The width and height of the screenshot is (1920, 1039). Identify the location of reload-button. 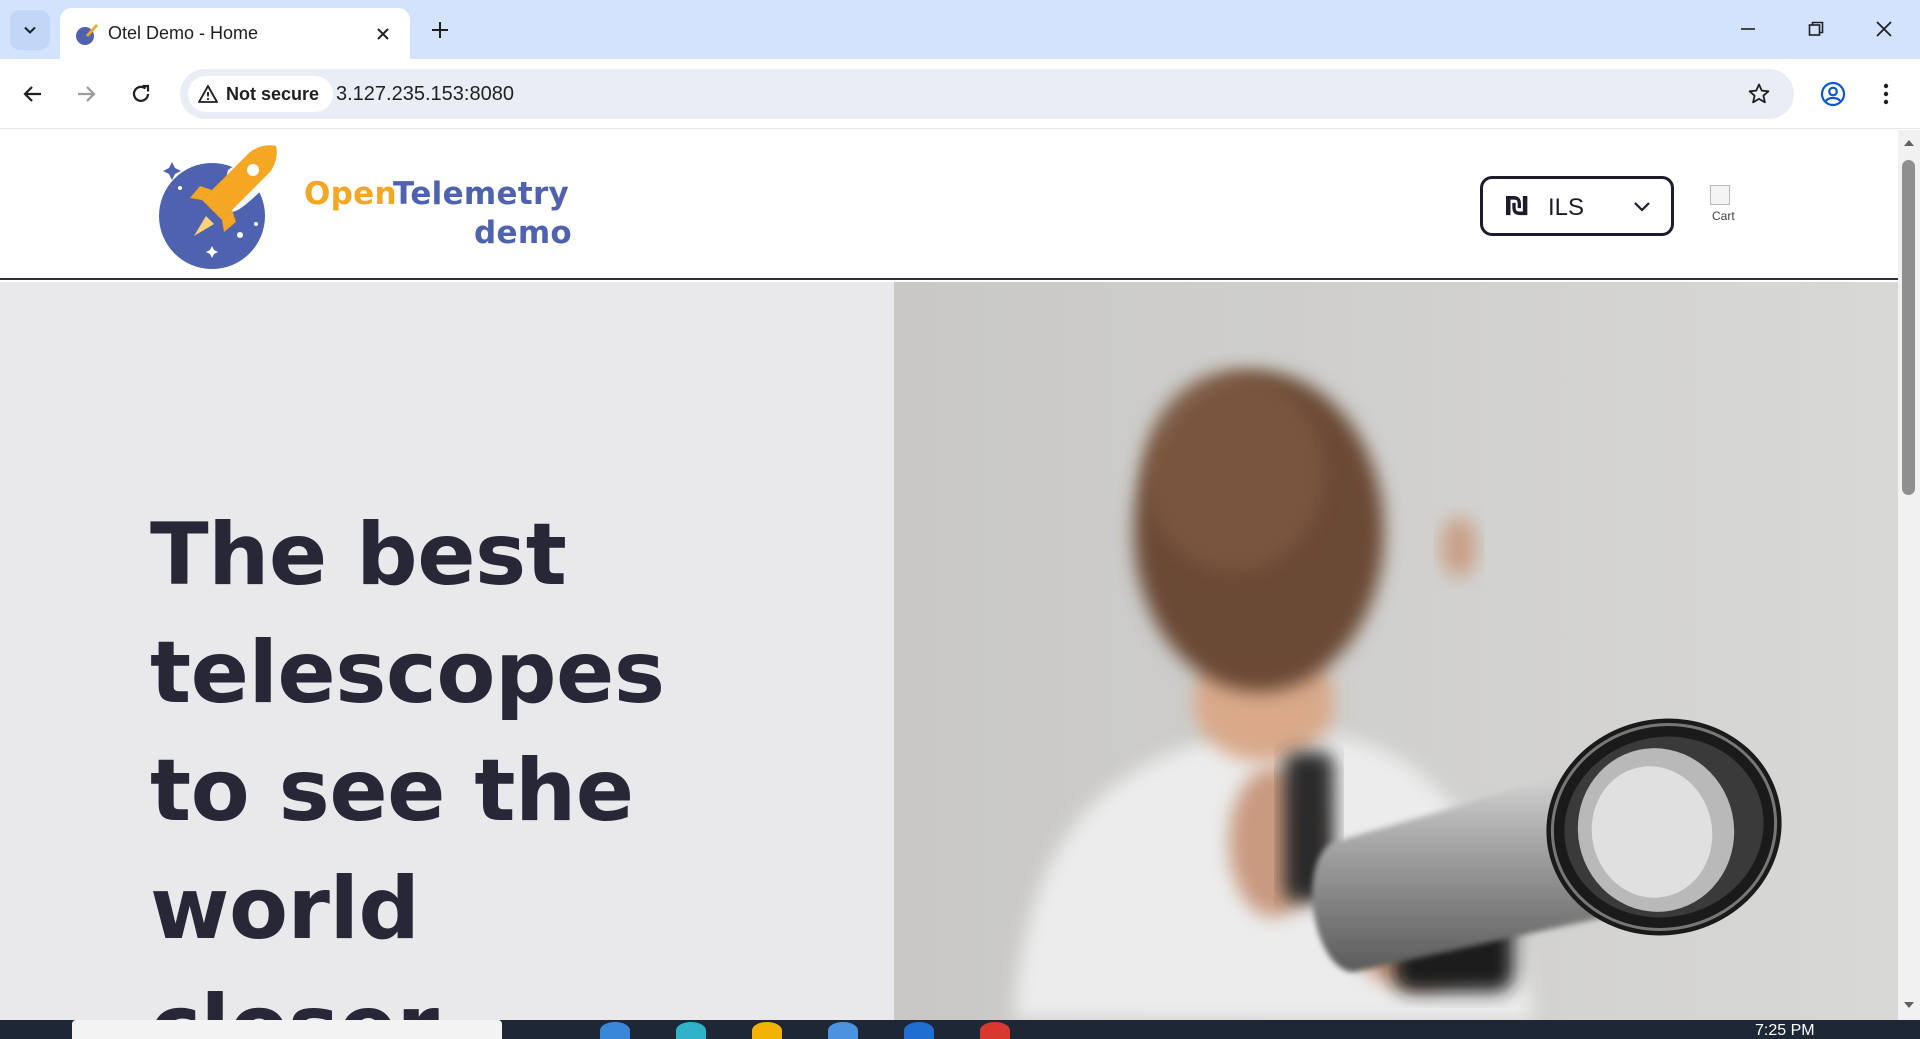
(141, 94).